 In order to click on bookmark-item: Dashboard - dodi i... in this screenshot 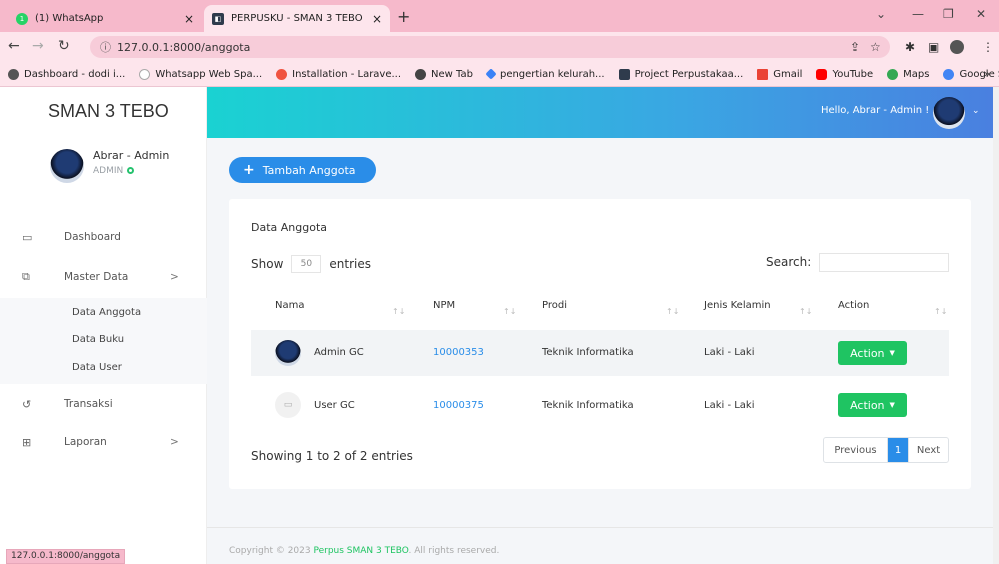, I will do `click(66, 74)`.